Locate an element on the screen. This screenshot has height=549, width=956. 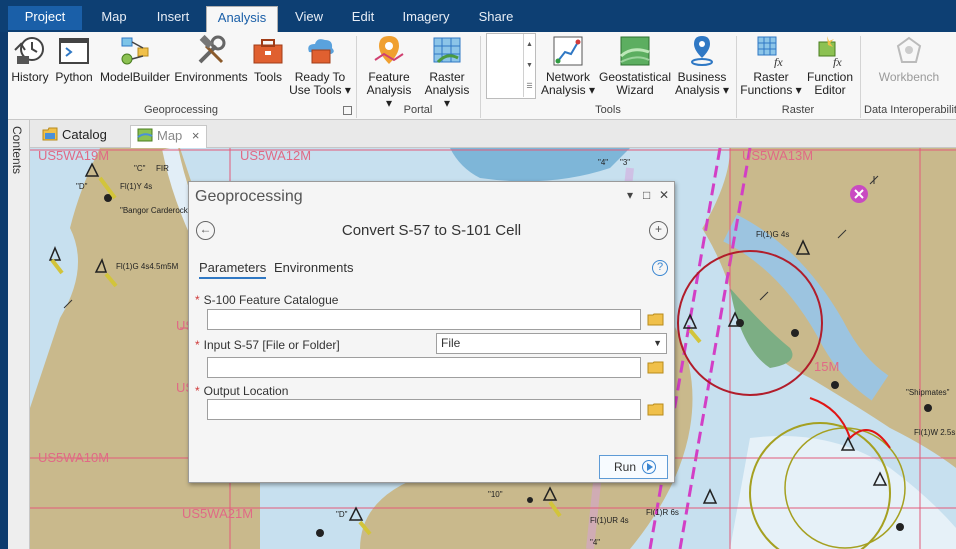
pane-options-icon: ▾ is located at coordinates (630, 195).